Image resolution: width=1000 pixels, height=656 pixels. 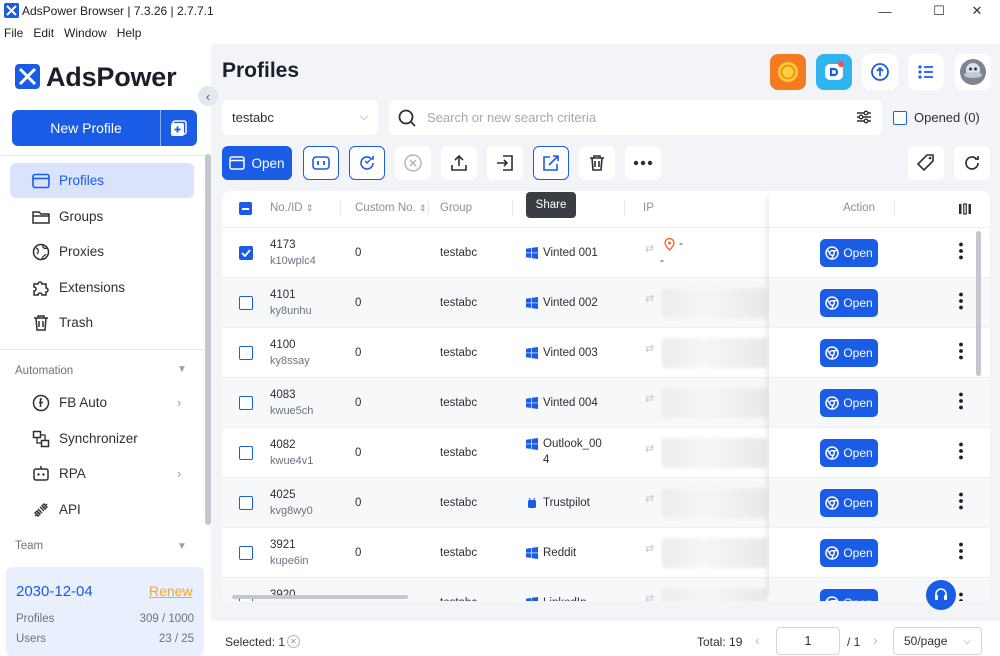 I want to click on chevron-down-icon: ⌵, so click(x=967, y=641).